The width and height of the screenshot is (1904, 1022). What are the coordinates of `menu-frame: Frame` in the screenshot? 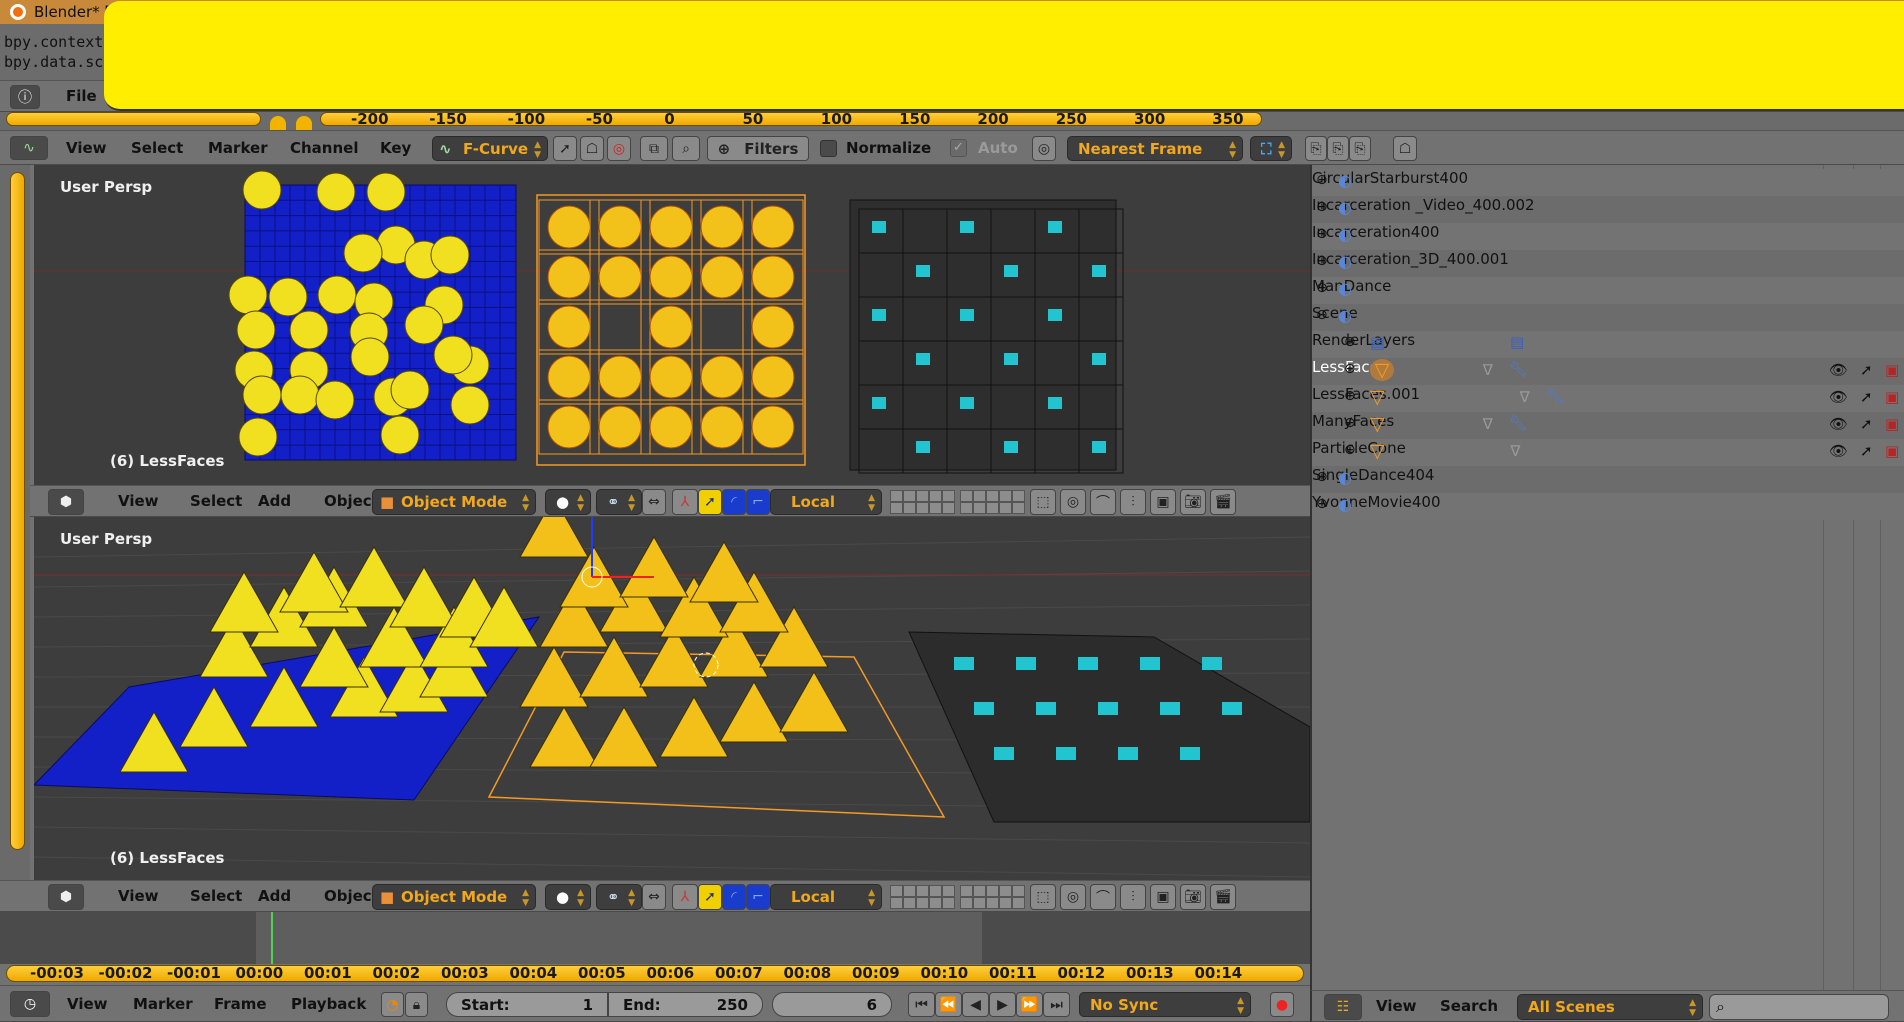 It's located at (240, 1004).